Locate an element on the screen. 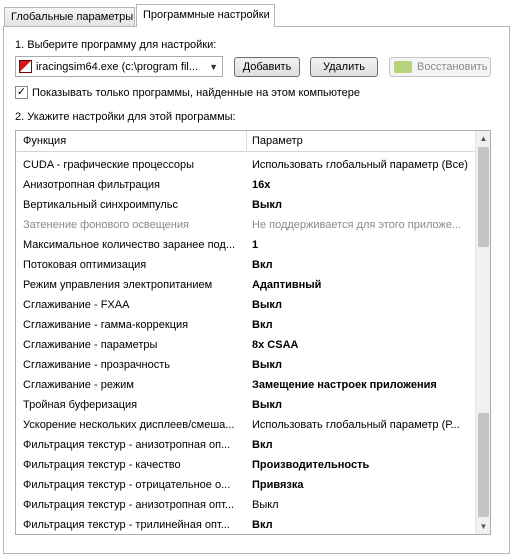 The image size is (513, 558). feature-cell: Сглаживание - параметры is located at coordinates (90, 345).